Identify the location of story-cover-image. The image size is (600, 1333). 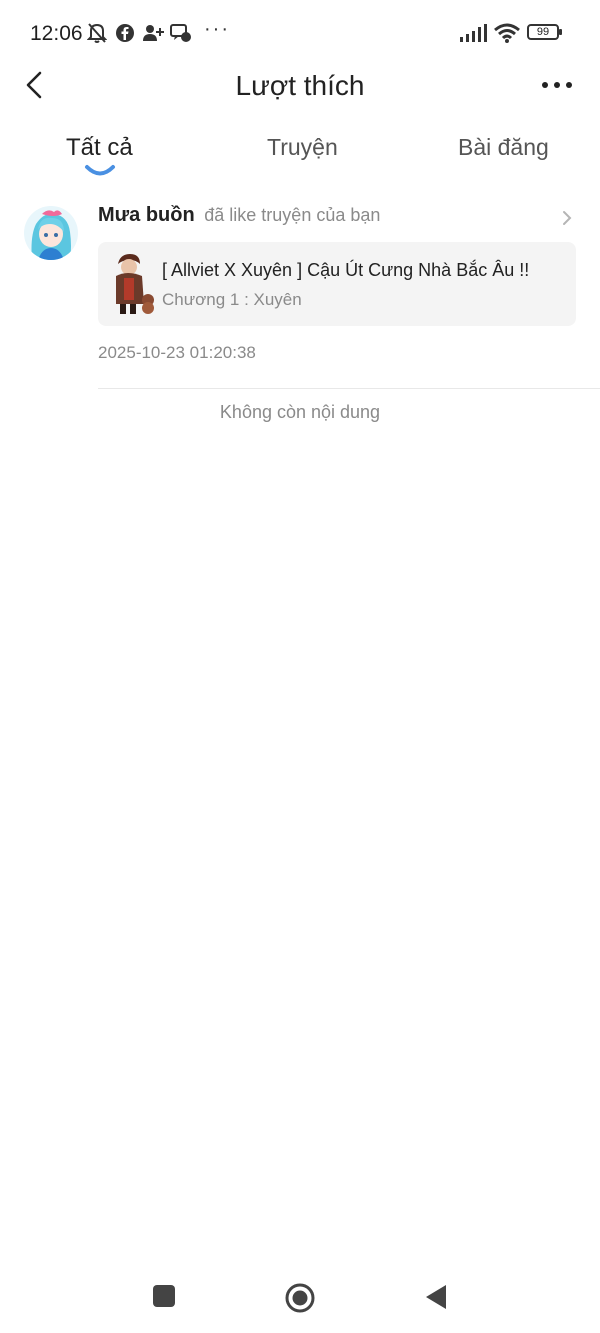
(133, 283).